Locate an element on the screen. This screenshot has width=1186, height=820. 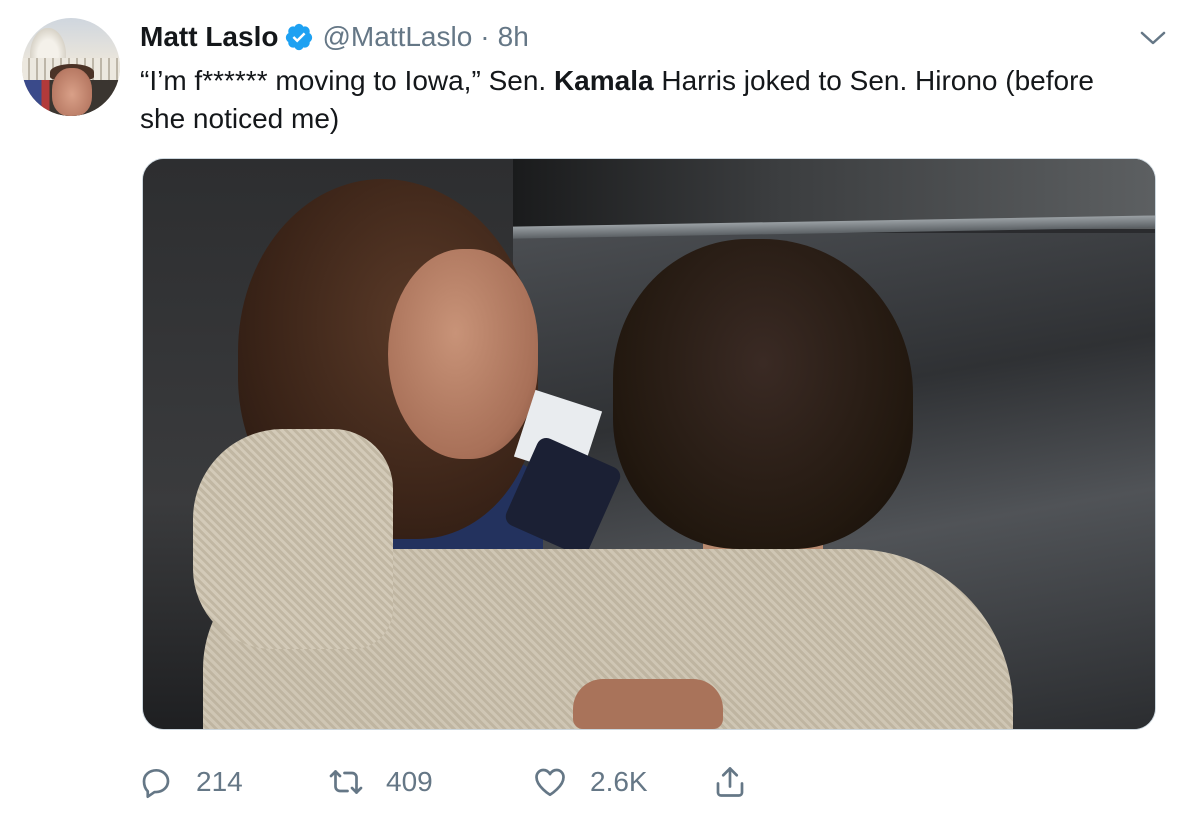
like-count: 2.6K is located at coordinates (619, 781).